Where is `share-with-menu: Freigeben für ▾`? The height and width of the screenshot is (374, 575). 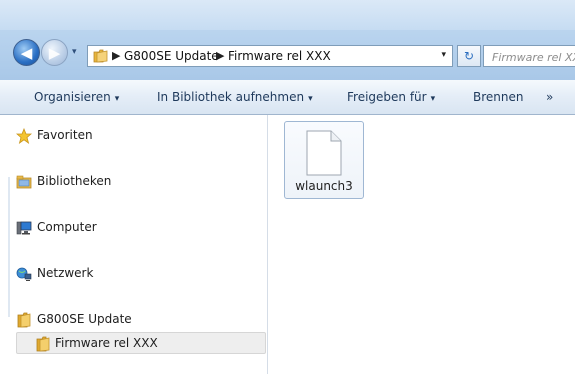 share-with-menu: Freigeben für ▾ is located at coordinates (391, 97).